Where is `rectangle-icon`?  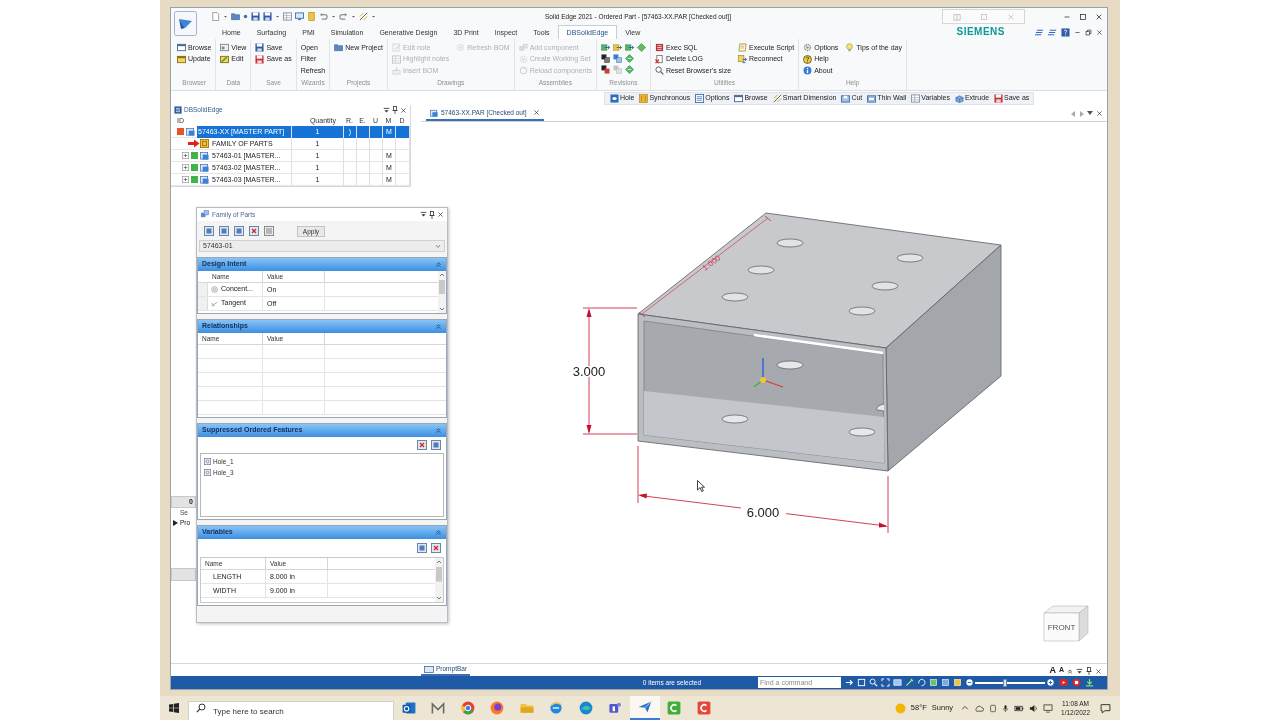 rectangle-icon is located at coordinates (897, 682).